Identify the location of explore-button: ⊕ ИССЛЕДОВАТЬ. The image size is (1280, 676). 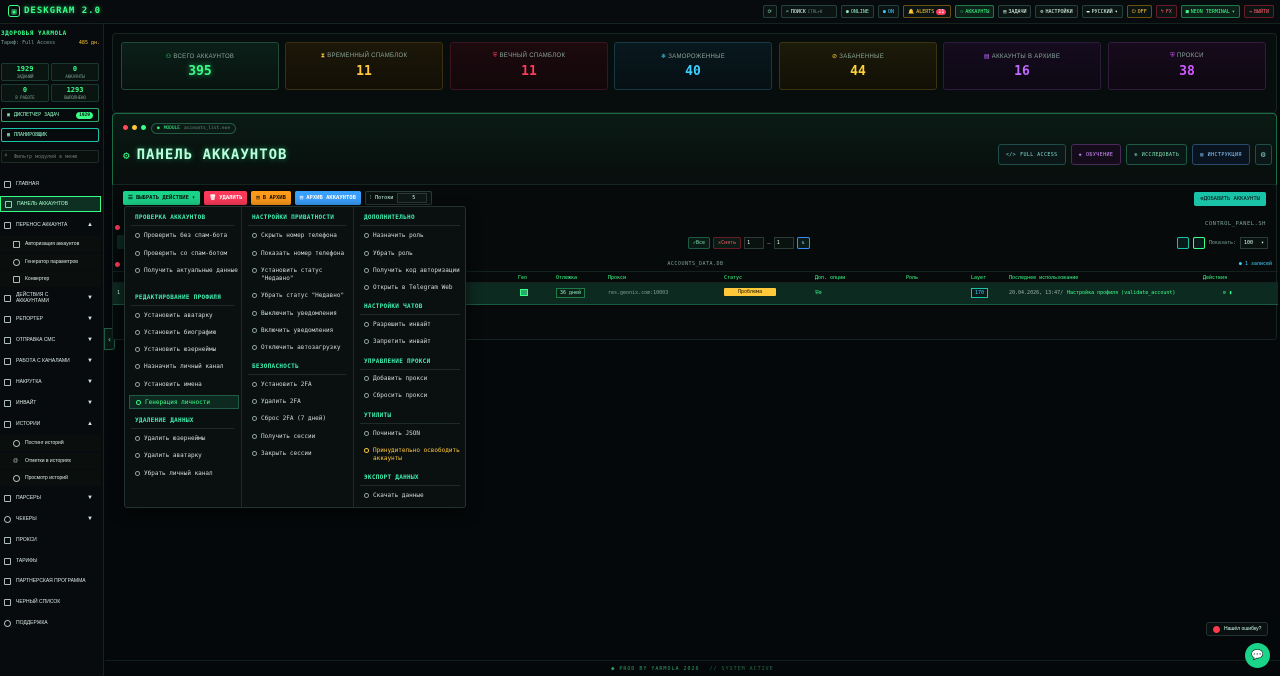
(1157, 154).